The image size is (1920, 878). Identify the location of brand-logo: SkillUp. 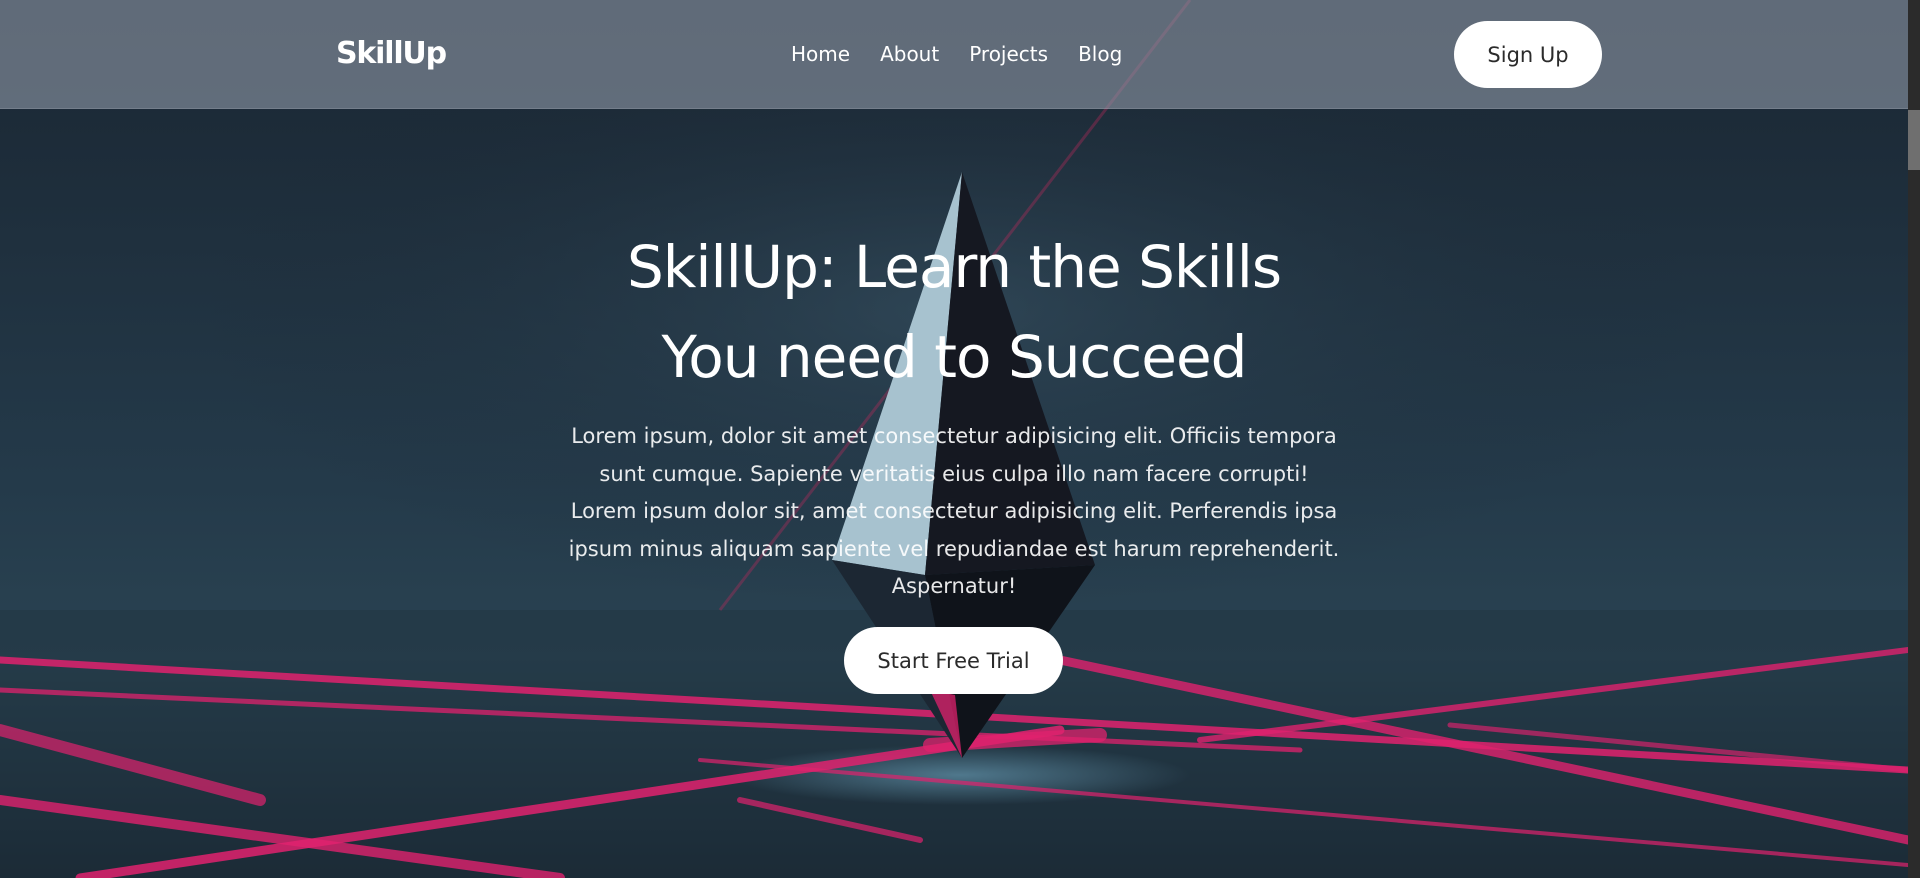
(391, 53).